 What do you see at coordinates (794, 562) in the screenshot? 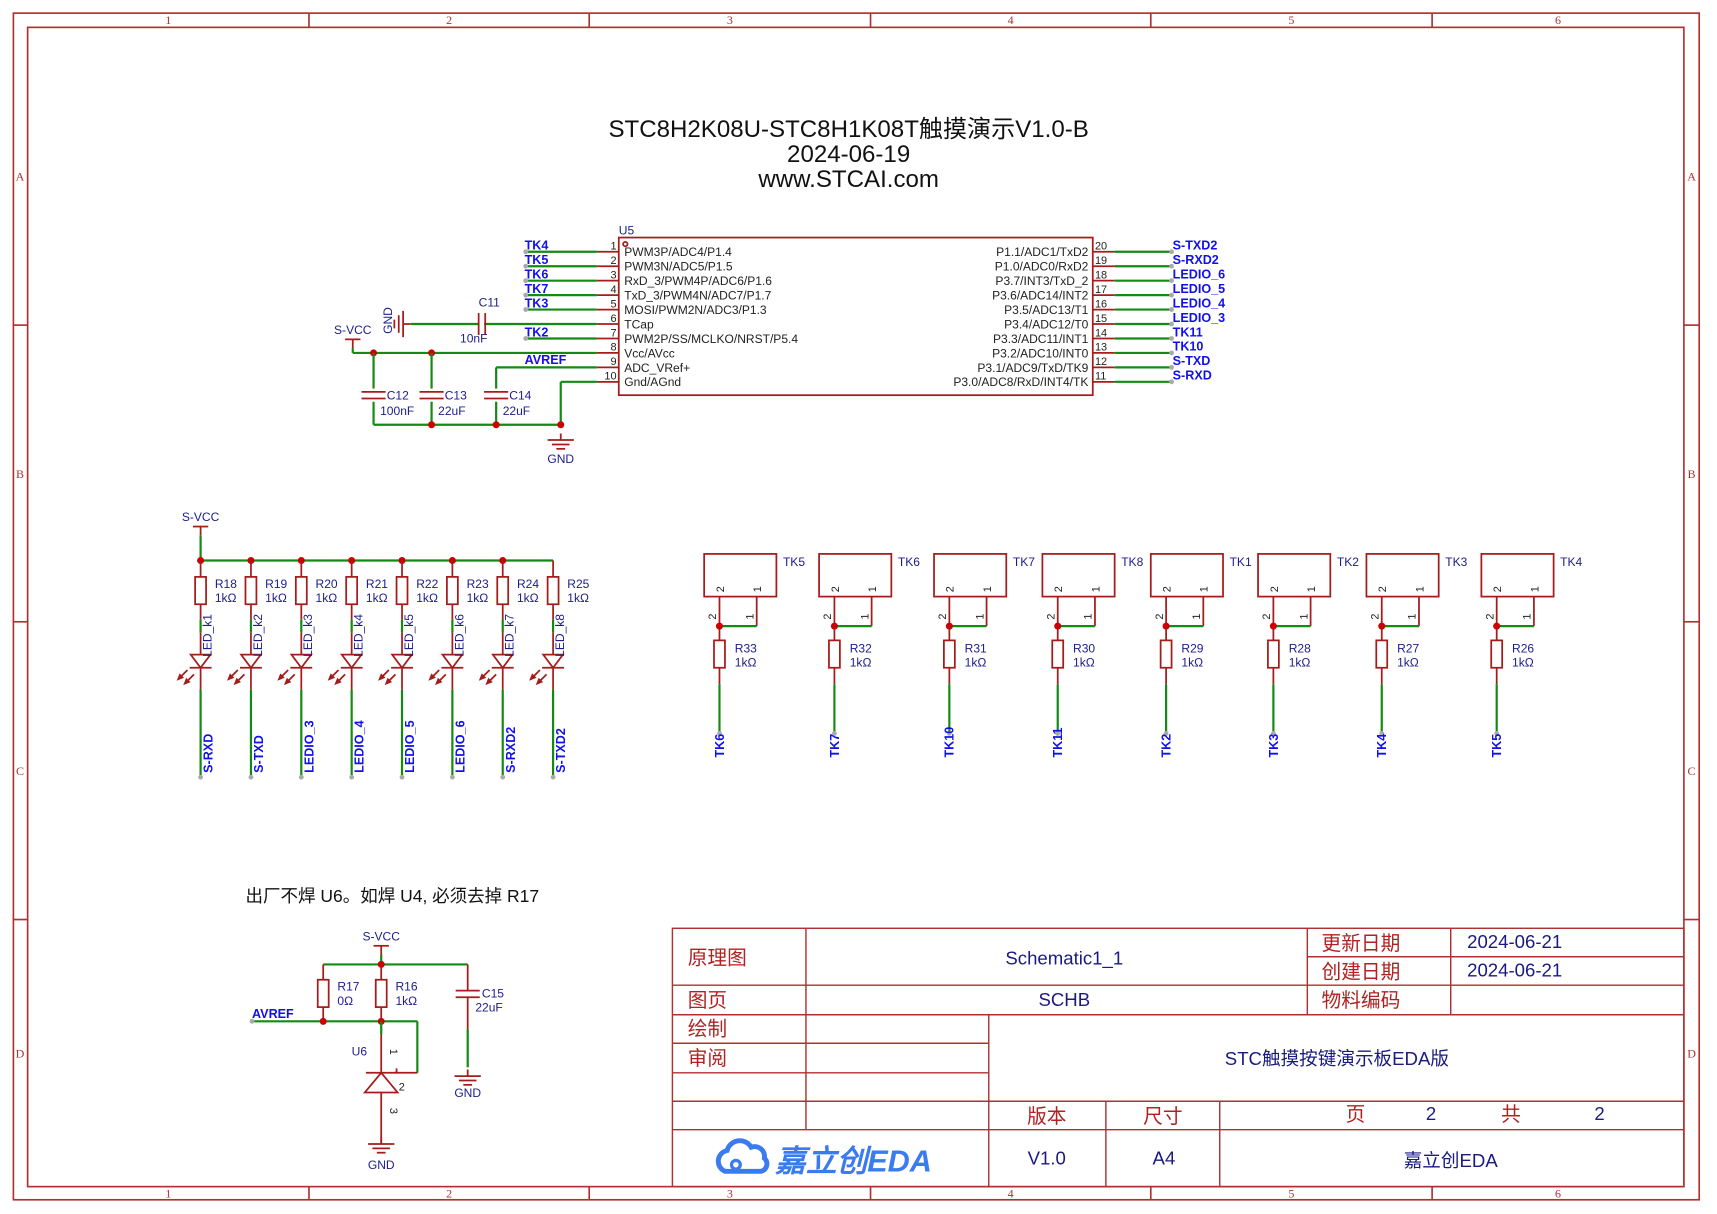
I see `pad-ref: TK5` at bounding box center [794, 562].